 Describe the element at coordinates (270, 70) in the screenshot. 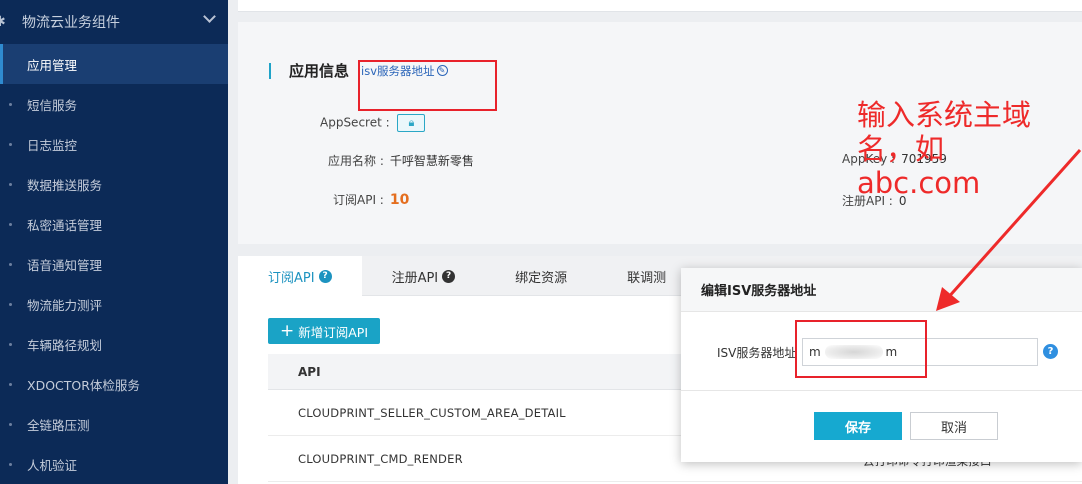

I see `title-accent-bar` at that location.